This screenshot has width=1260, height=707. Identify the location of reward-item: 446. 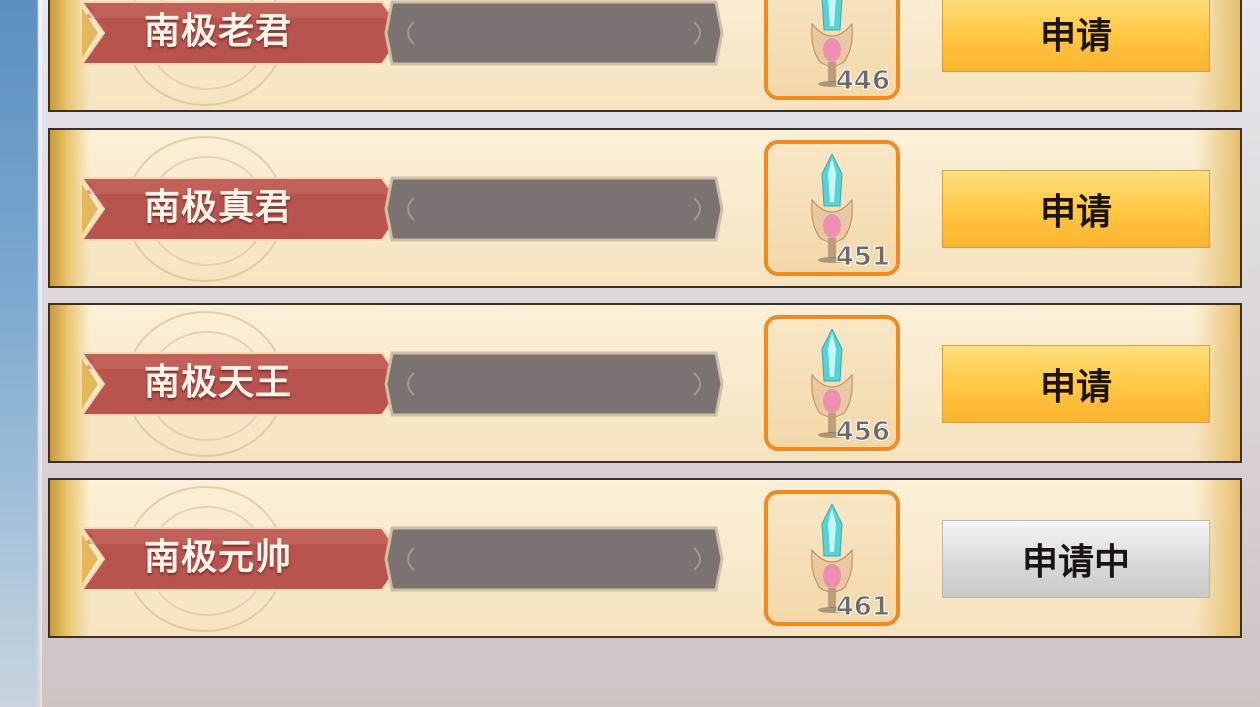
(832, 50).